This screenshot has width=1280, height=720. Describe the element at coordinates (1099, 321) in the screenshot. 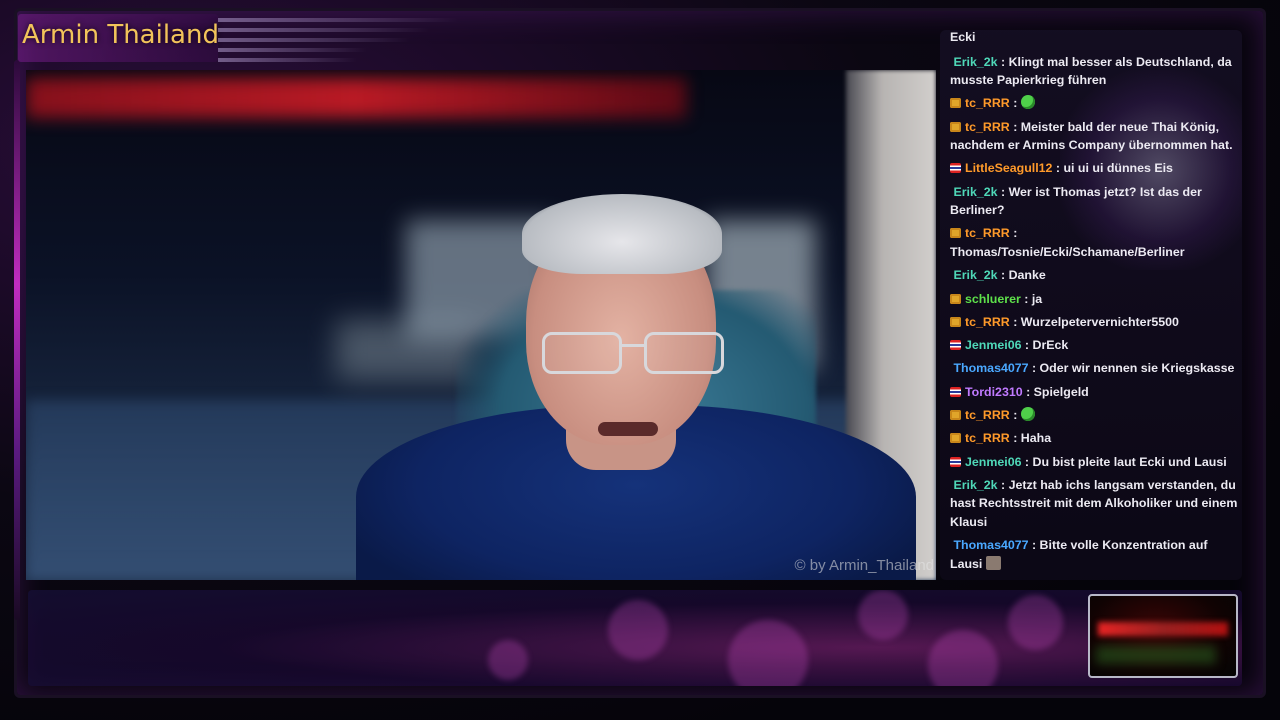

I see `chat-message-text: Wurzelpetervernichter5500` at that location.